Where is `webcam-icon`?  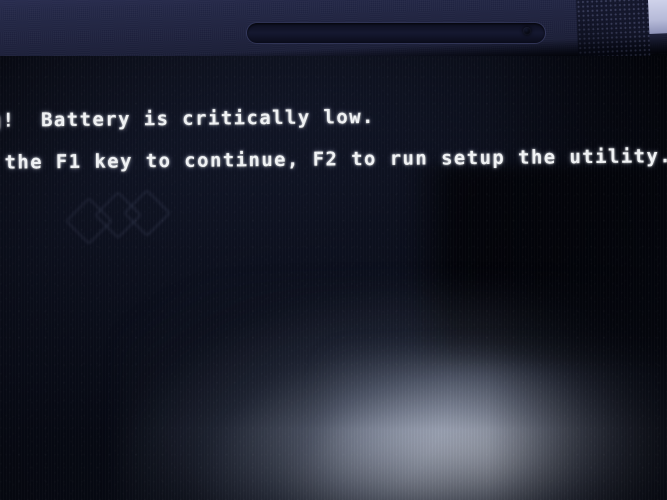 webcam-icon is located at coordinates (527, 31).